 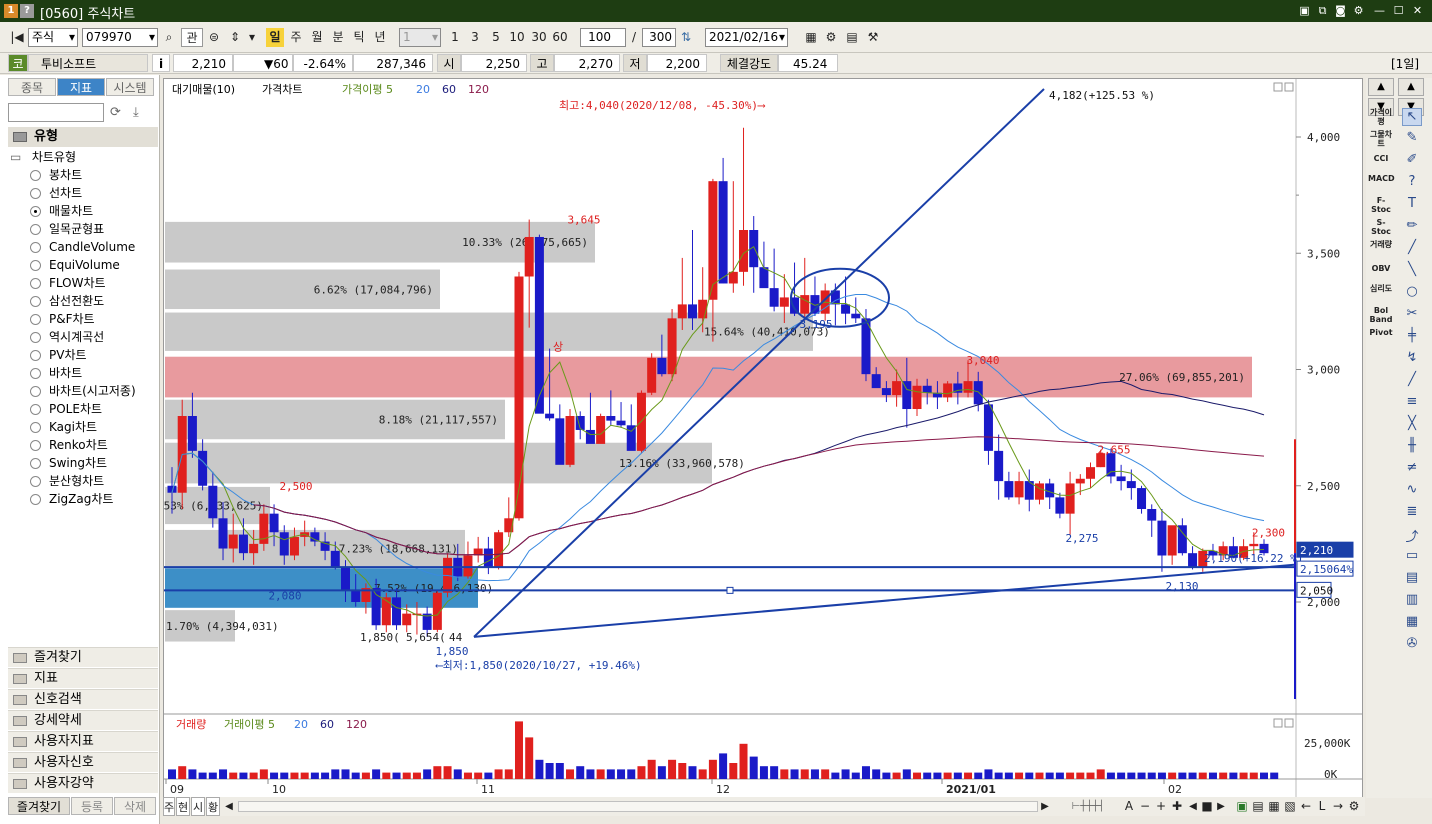 What do you see at coordinates (83, 678) in the screenshot?
I see `left-menu-item: 지표` at bounding box center [83, 678].